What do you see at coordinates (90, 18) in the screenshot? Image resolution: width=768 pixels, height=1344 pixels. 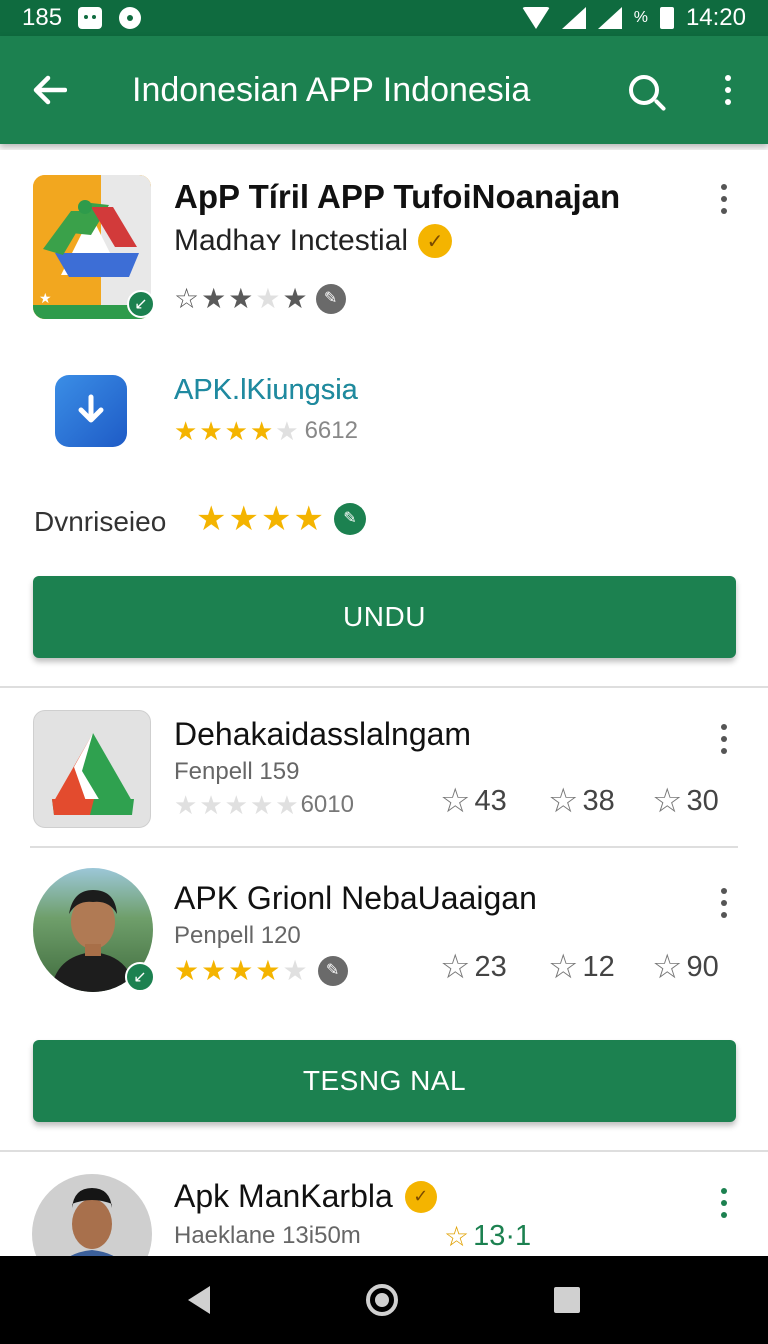 I see `face-notification-icon` at bounding box center [90, 18].